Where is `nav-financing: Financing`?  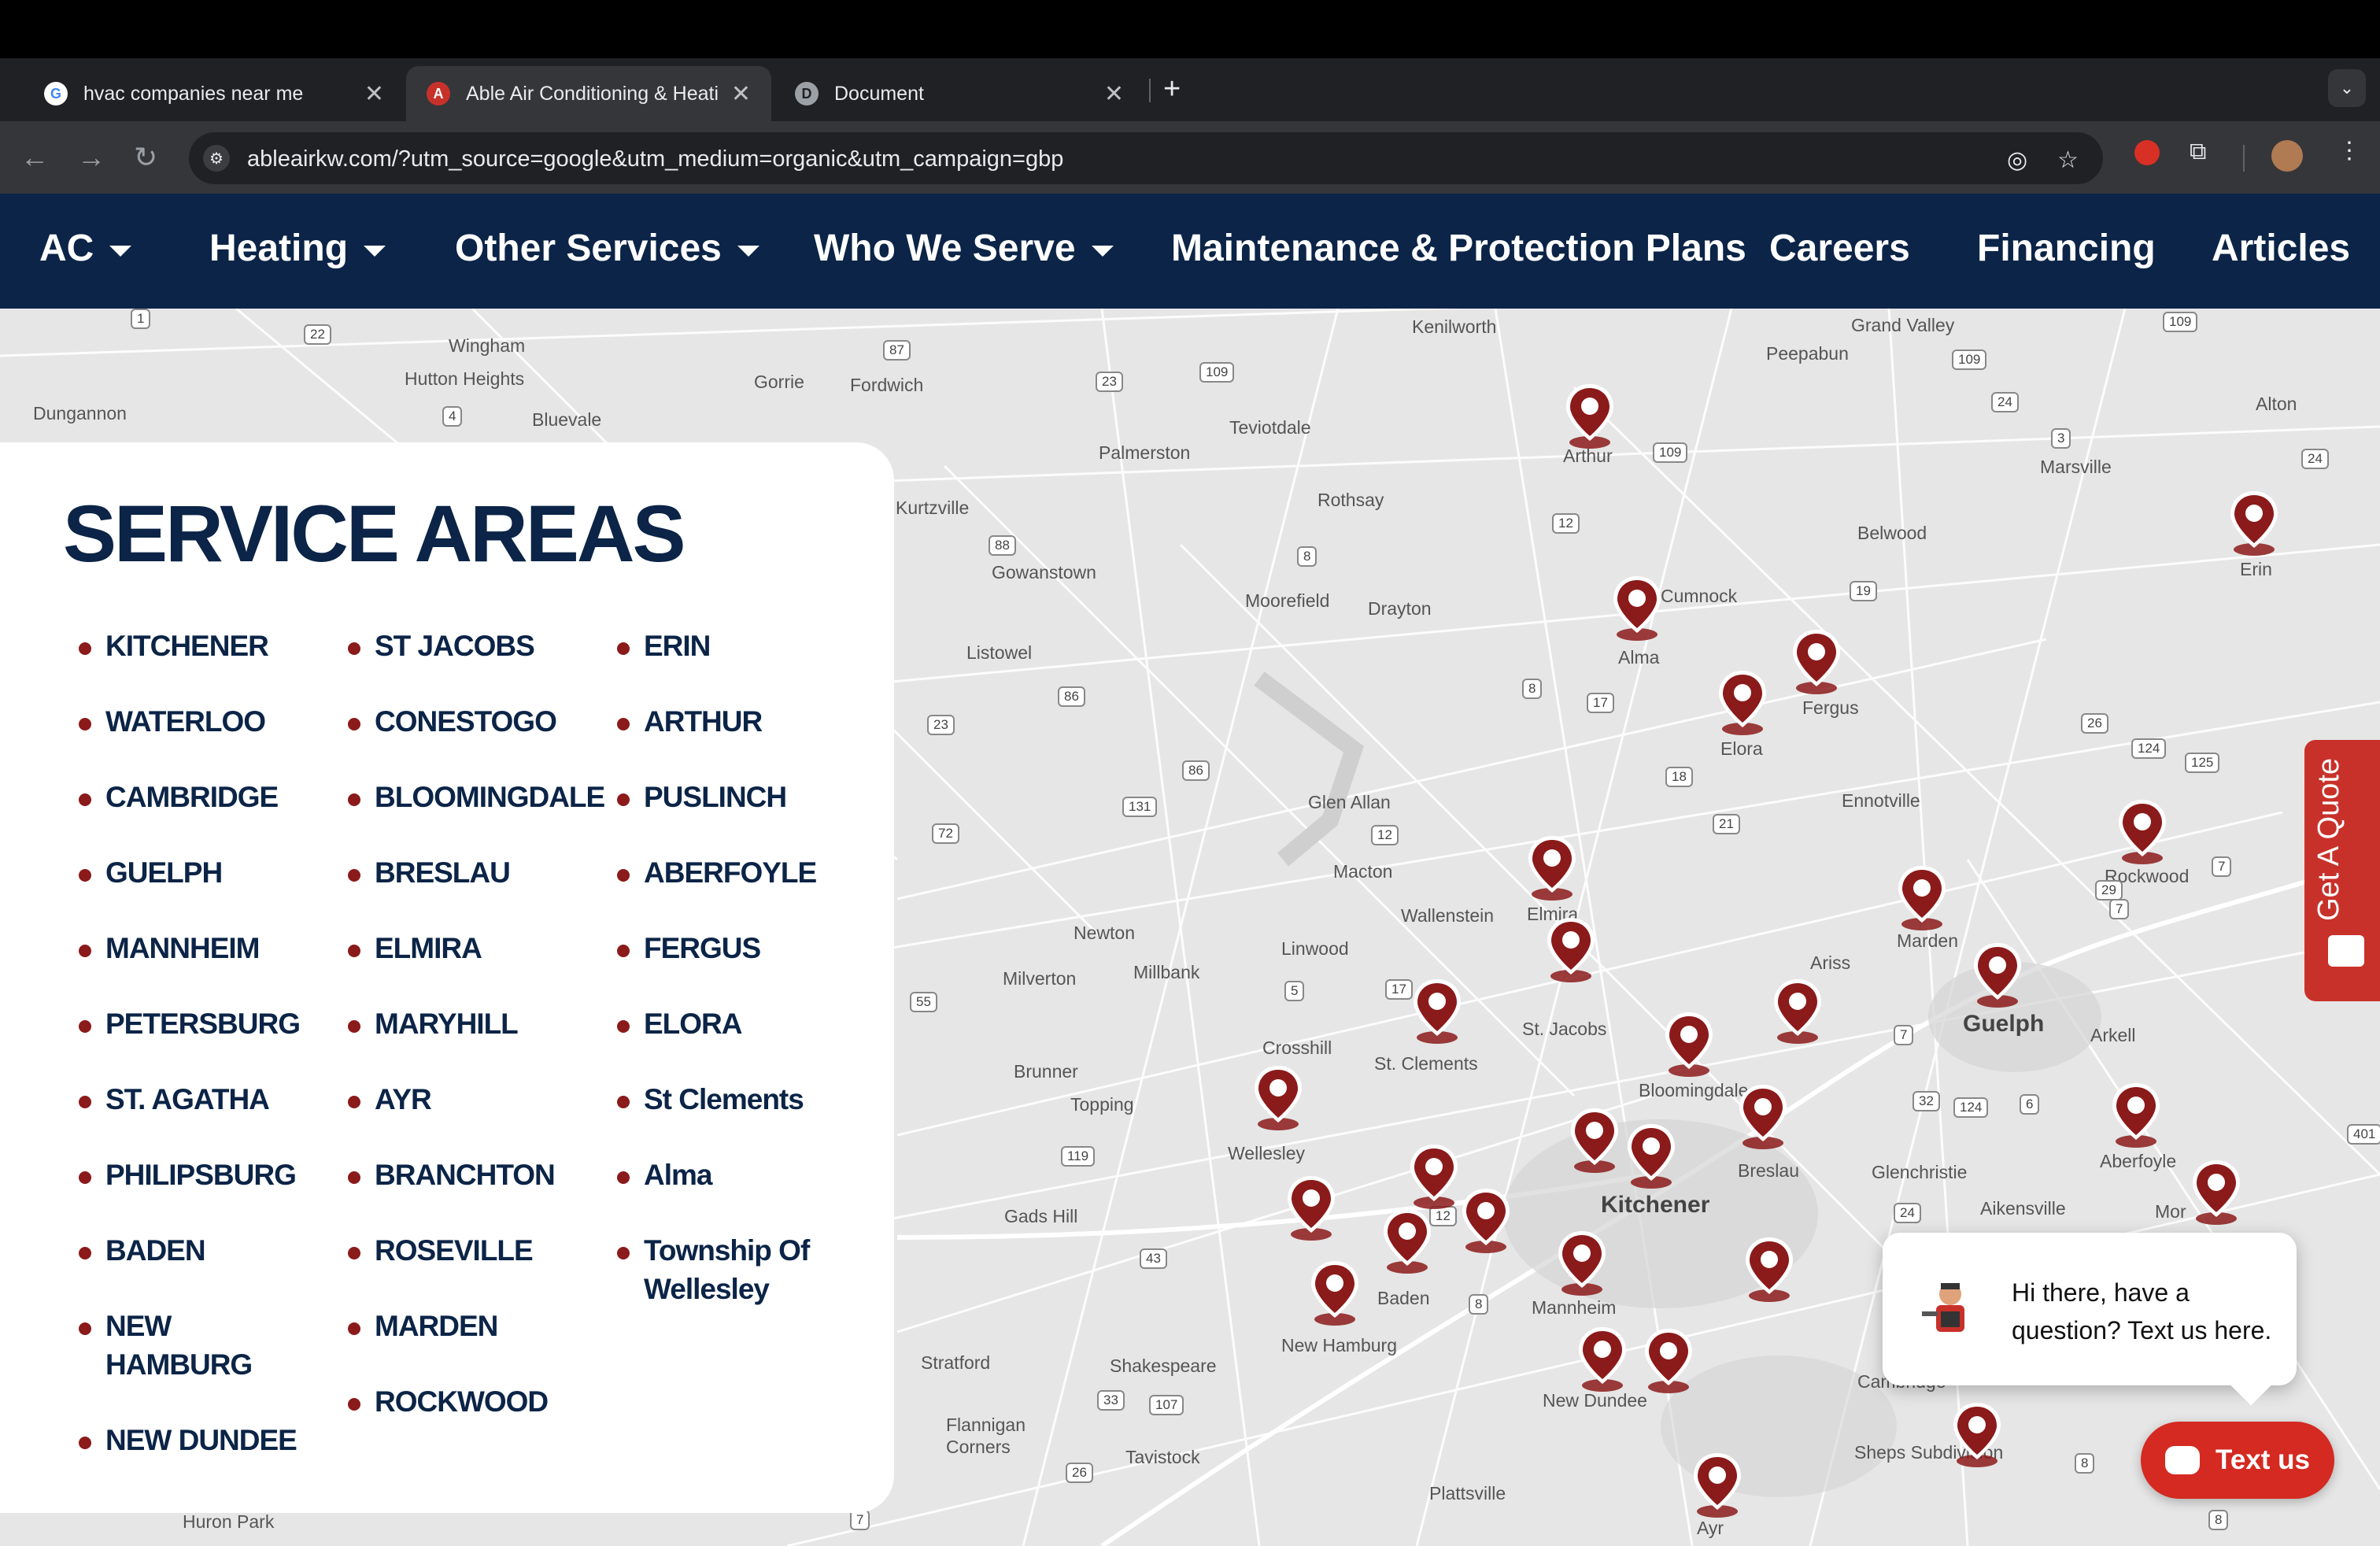 nav-financing: Financing is located at coordinates (2066, 248).